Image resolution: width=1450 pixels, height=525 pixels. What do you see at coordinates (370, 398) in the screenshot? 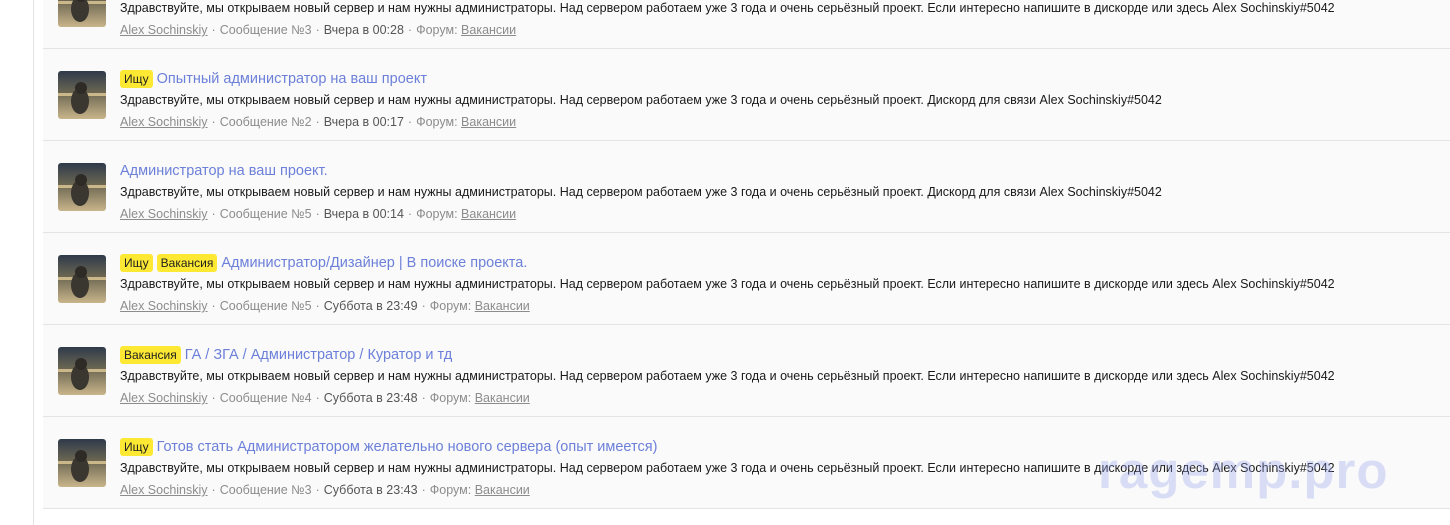
I see `post-date: Суббота в 23:48` at bounding box center [370, 398].